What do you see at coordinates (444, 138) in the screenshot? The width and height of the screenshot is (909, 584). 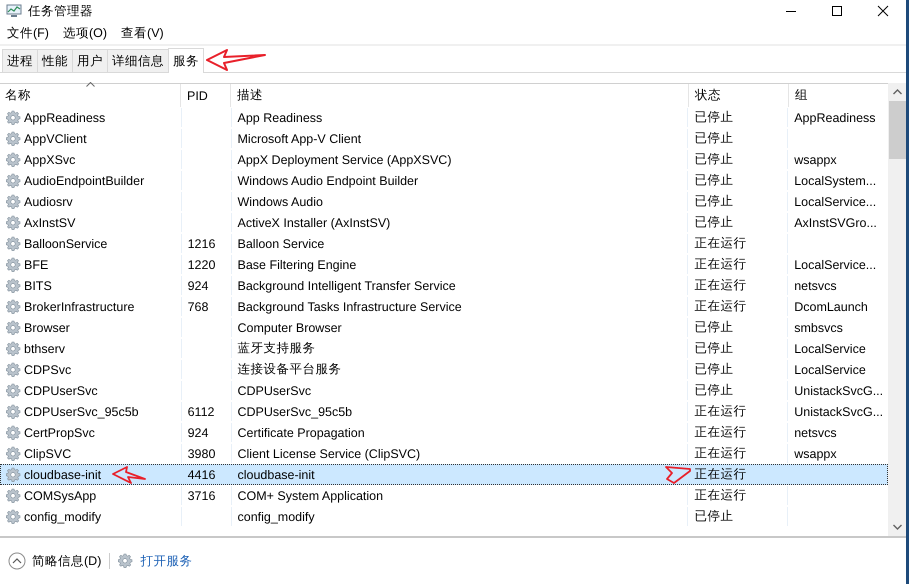 I see `table-row: AppVClient Microsoft App-V Client 已停止` at bounding box center [444, 138].